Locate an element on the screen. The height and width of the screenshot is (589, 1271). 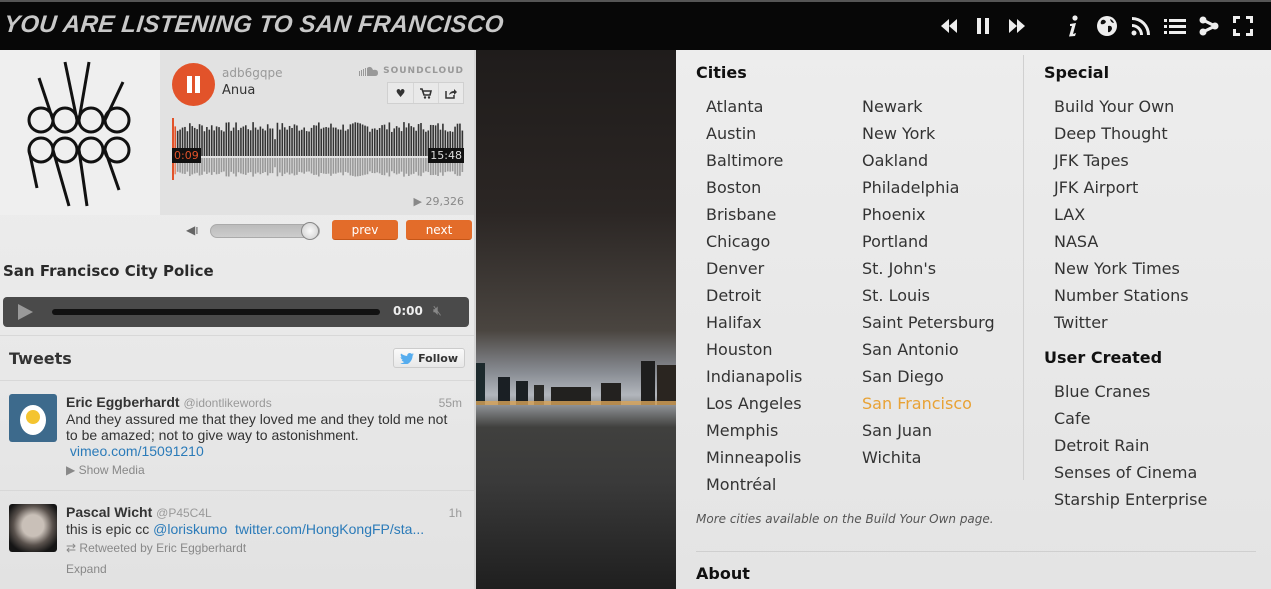
tweet-author: Pascal Wicht @P45C4L is located at coordinates (139, 512).